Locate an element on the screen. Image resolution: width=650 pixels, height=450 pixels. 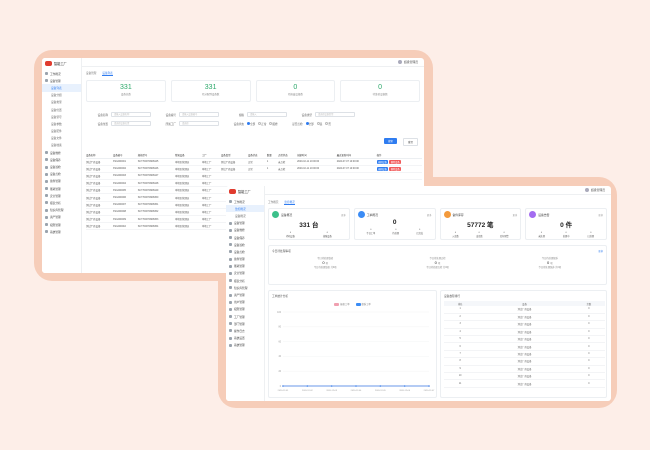
todo-more-link: 更多 is located at coordinates (600, 251).